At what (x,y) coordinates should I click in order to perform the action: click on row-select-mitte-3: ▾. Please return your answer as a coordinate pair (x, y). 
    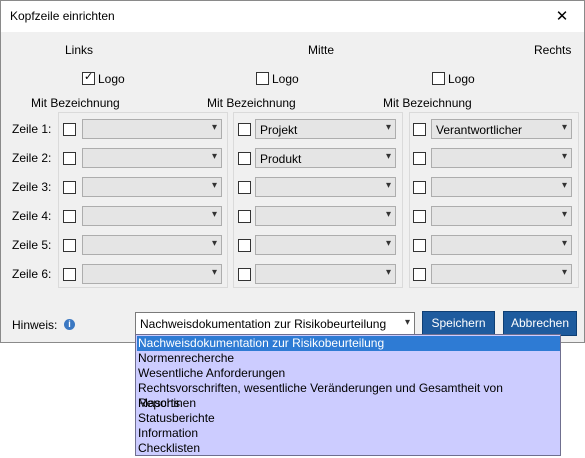
    Looking at the image, I should click on (325, 187).